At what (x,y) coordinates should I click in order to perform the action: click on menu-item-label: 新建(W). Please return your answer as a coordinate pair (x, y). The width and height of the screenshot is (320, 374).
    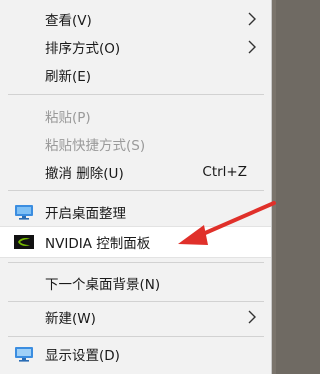
    Looking at the image, I should click on (70, 319).